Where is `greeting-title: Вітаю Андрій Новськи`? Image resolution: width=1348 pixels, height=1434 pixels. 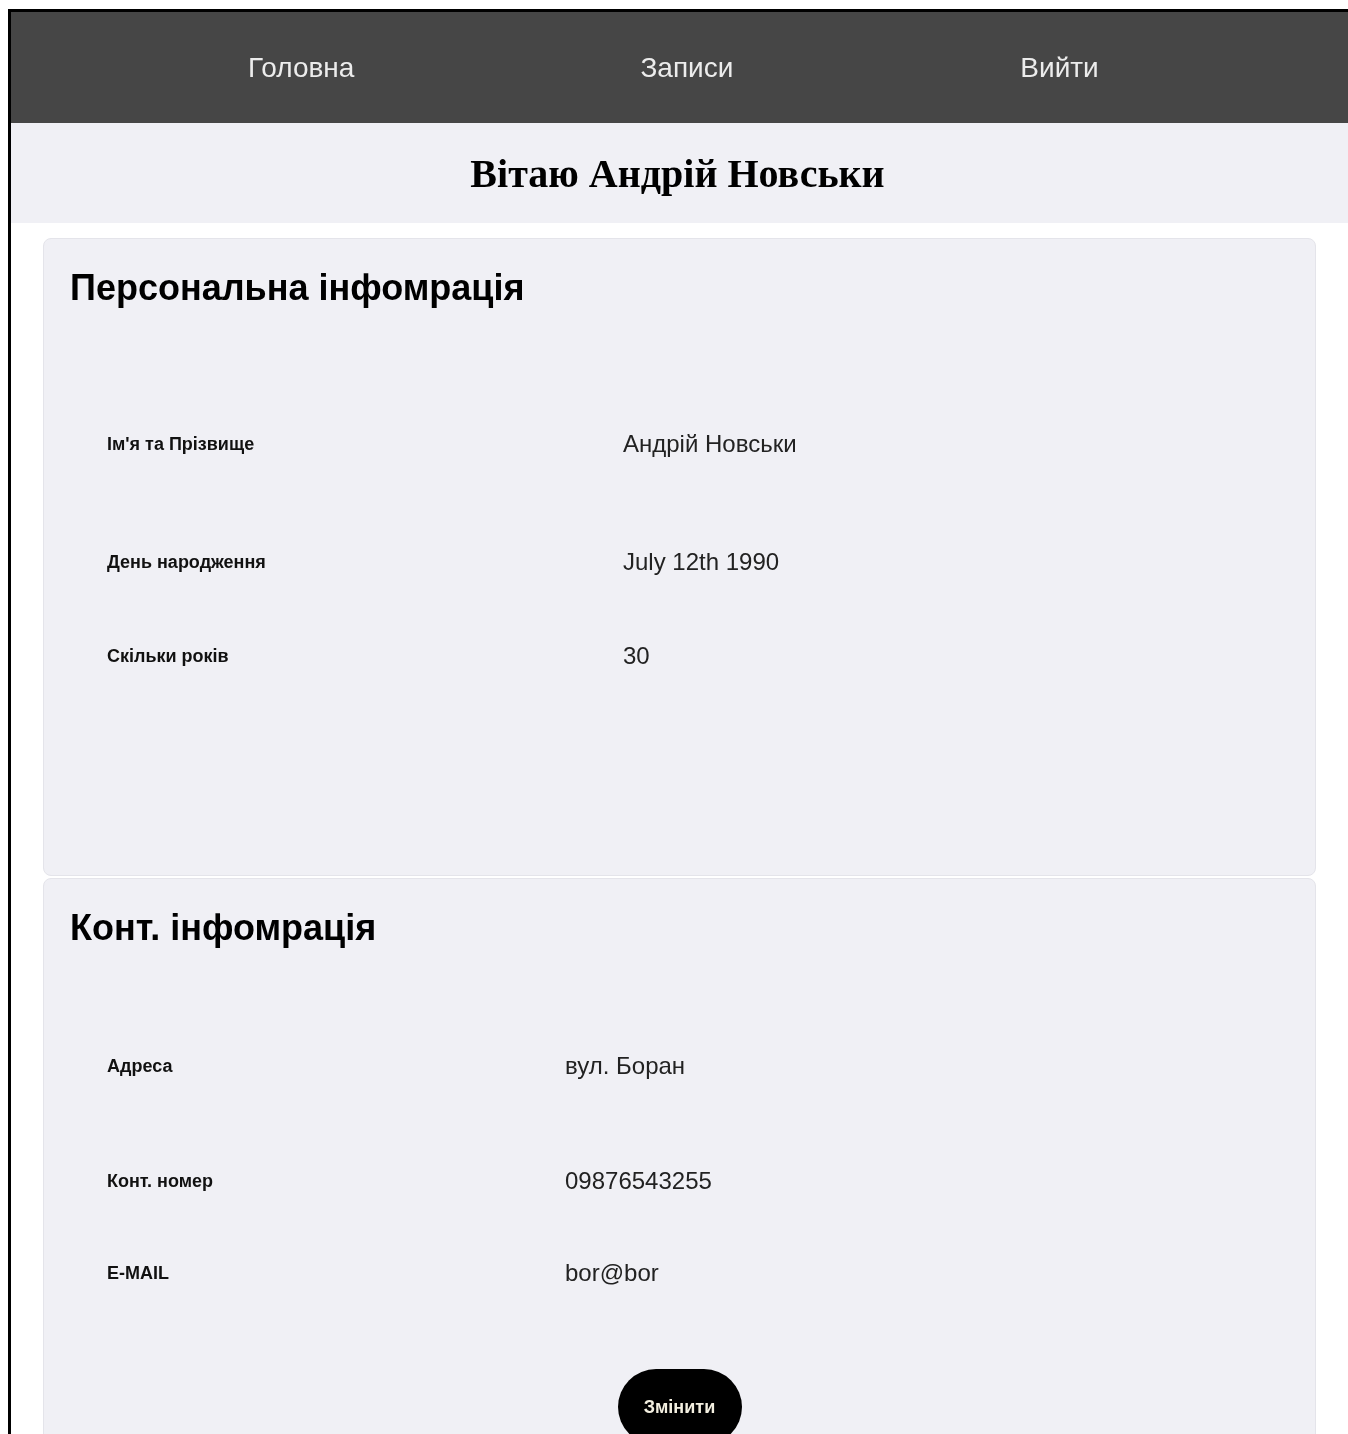
greeting-title: Вітаю Андрій Новськи is located at coordinates (678, 173).